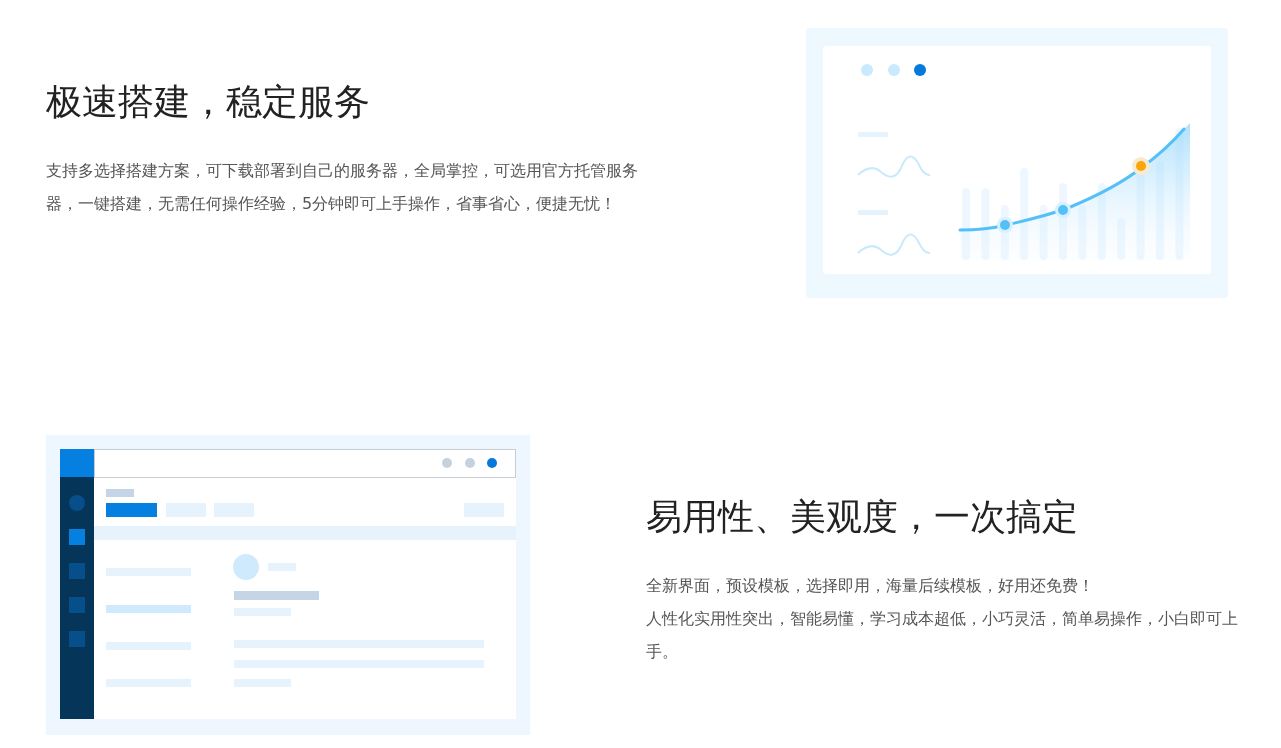 This screenshot has width=1281, height=748. Describe the element at coordinates (342, 187) in the screenshot. I see `section-description: 支持多选择搭建方案，可下载部署到自己的服务器，全局掌控，可选用官方托管服务器，一键搭建，无需任何操作经验，5分钟即可上手操作，省事省心，便捷无忧！` at that location.